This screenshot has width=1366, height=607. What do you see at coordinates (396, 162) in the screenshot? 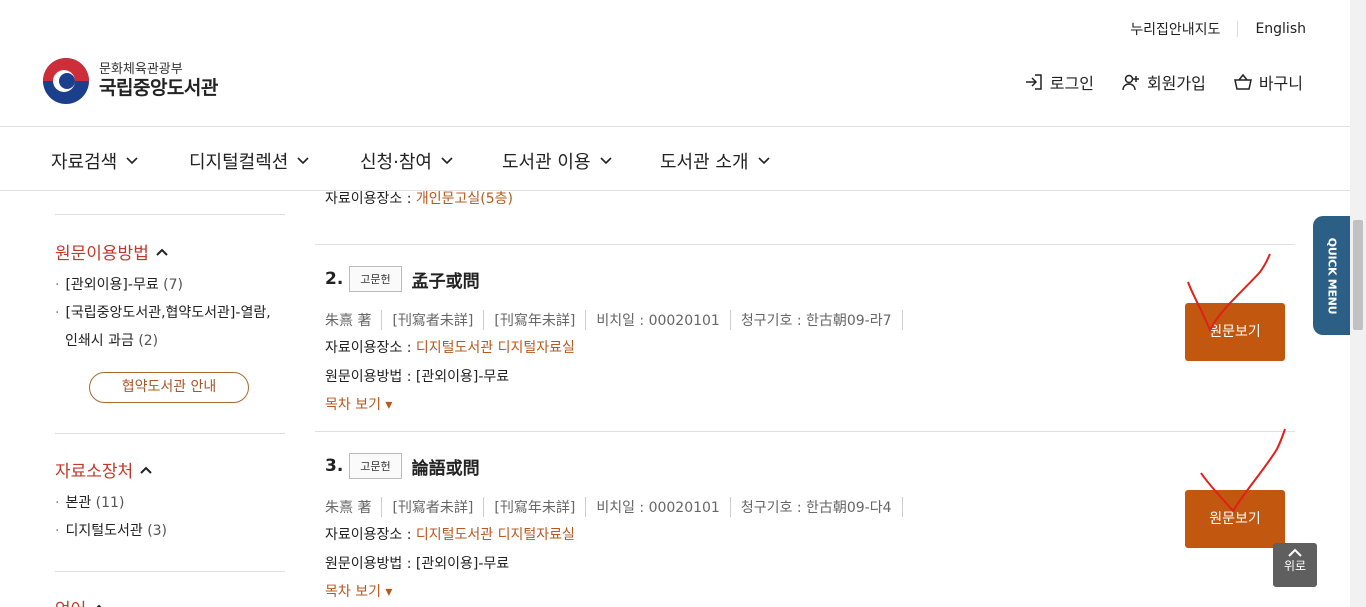
I see `nav-label: 신청·참여` at bounding box center [396, 162].